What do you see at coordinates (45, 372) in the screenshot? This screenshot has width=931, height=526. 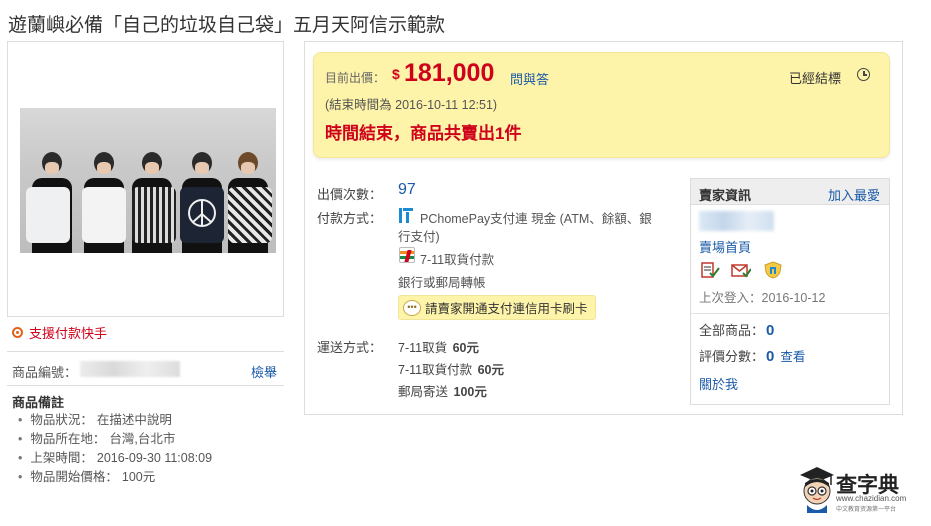 I see `item-number-label: 商品編號：` at bounding box center [45, 372].